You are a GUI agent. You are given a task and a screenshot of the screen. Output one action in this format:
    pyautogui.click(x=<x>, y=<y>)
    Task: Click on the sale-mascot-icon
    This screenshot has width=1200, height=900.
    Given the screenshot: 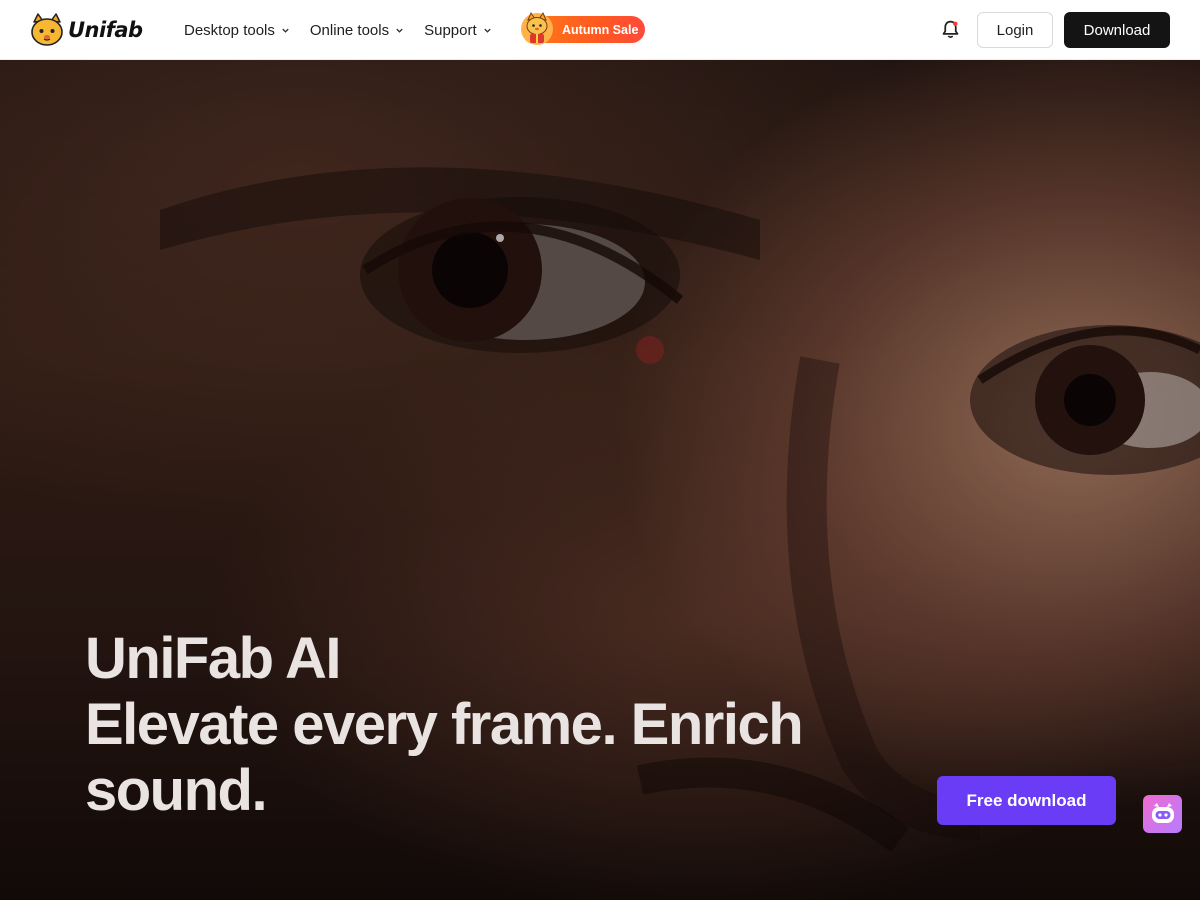 What is the action you would take?
    pyautogui.click(x=537, y=28)
    